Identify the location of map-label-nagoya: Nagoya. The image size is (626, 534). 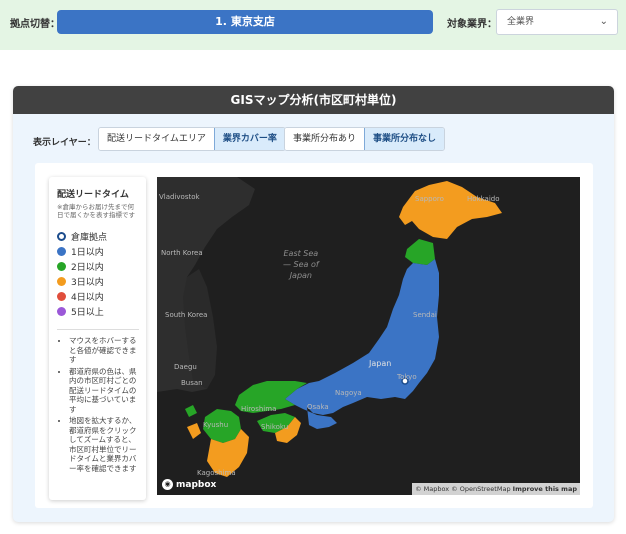
(348, 393).